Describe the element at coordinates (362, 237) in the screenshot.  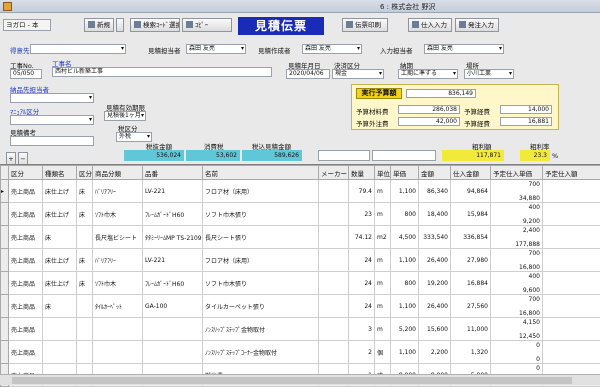
I see `table-cell: 74.12` at that location.